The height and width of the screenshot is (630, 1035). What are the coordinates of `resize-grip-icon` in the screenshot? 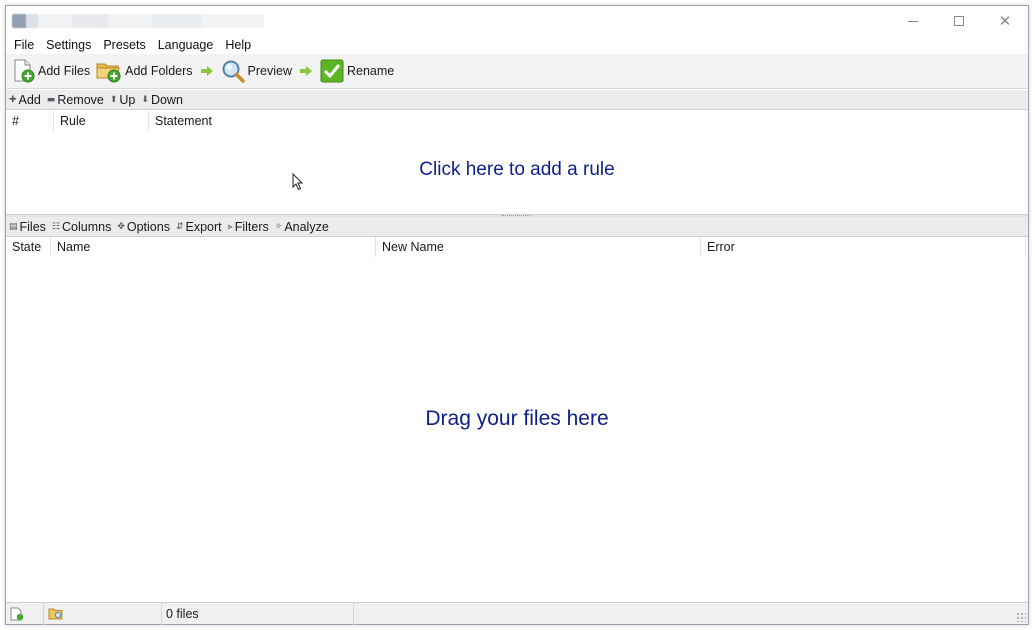 It's located at (1021, 617).